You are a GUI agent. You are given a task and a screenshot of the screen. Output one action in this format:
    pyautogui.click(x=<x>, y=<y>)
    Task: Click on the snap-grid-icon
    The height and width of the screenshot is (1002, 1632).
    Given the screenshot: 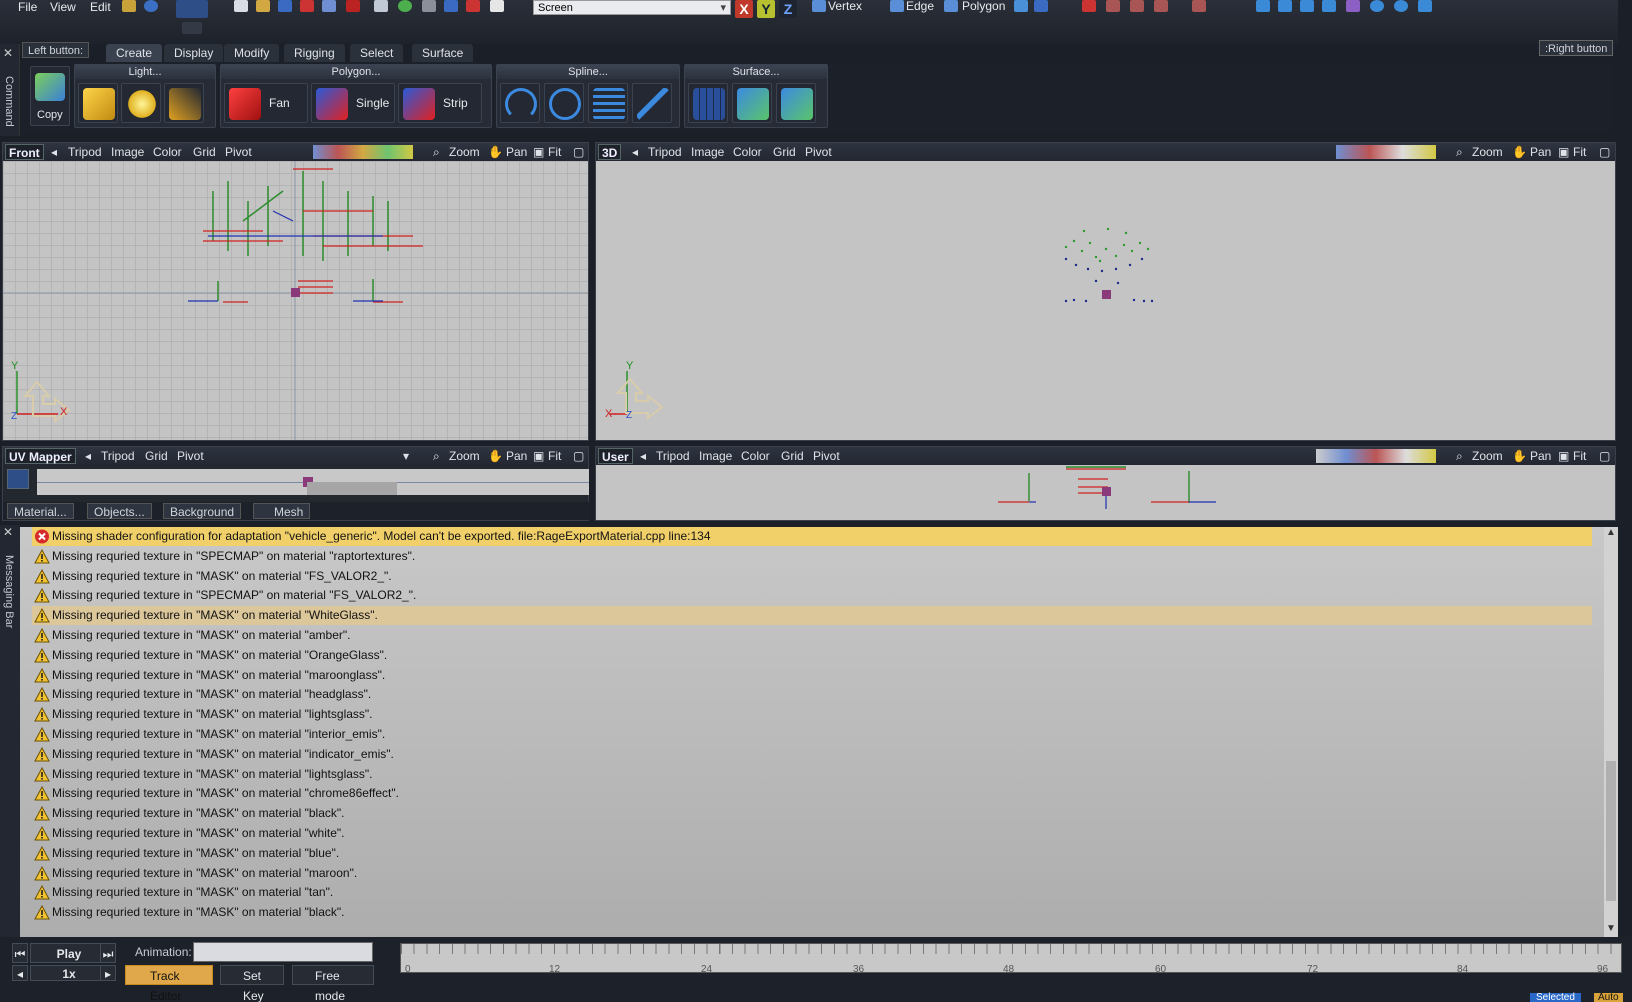 What is the action you would take?
    pyautogui.click(x=1137, y=6)
    